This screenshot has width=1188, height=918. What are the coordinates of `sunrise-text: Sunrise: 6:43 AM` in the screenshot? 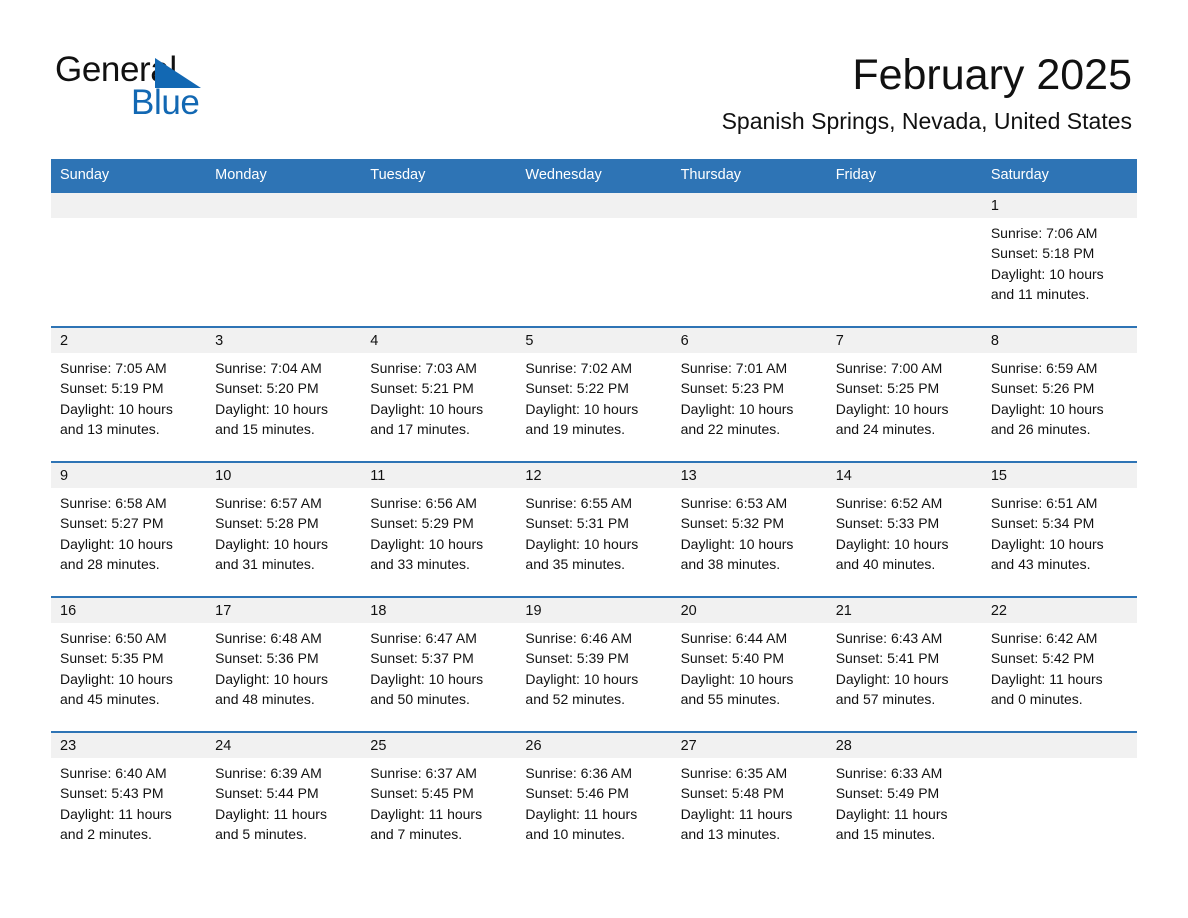 It's located at (889, 638).